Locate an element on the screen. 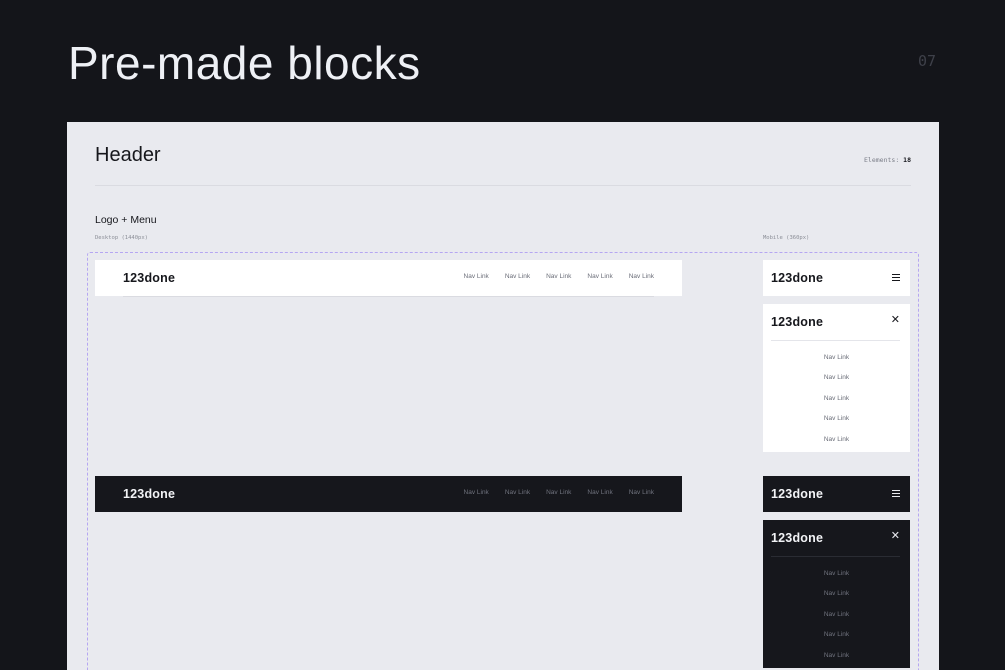 Image resolution: width=1005 pixels, height=670 pixels. mobile-caption: Mobile (360px) is located at coordinates (786, 238).